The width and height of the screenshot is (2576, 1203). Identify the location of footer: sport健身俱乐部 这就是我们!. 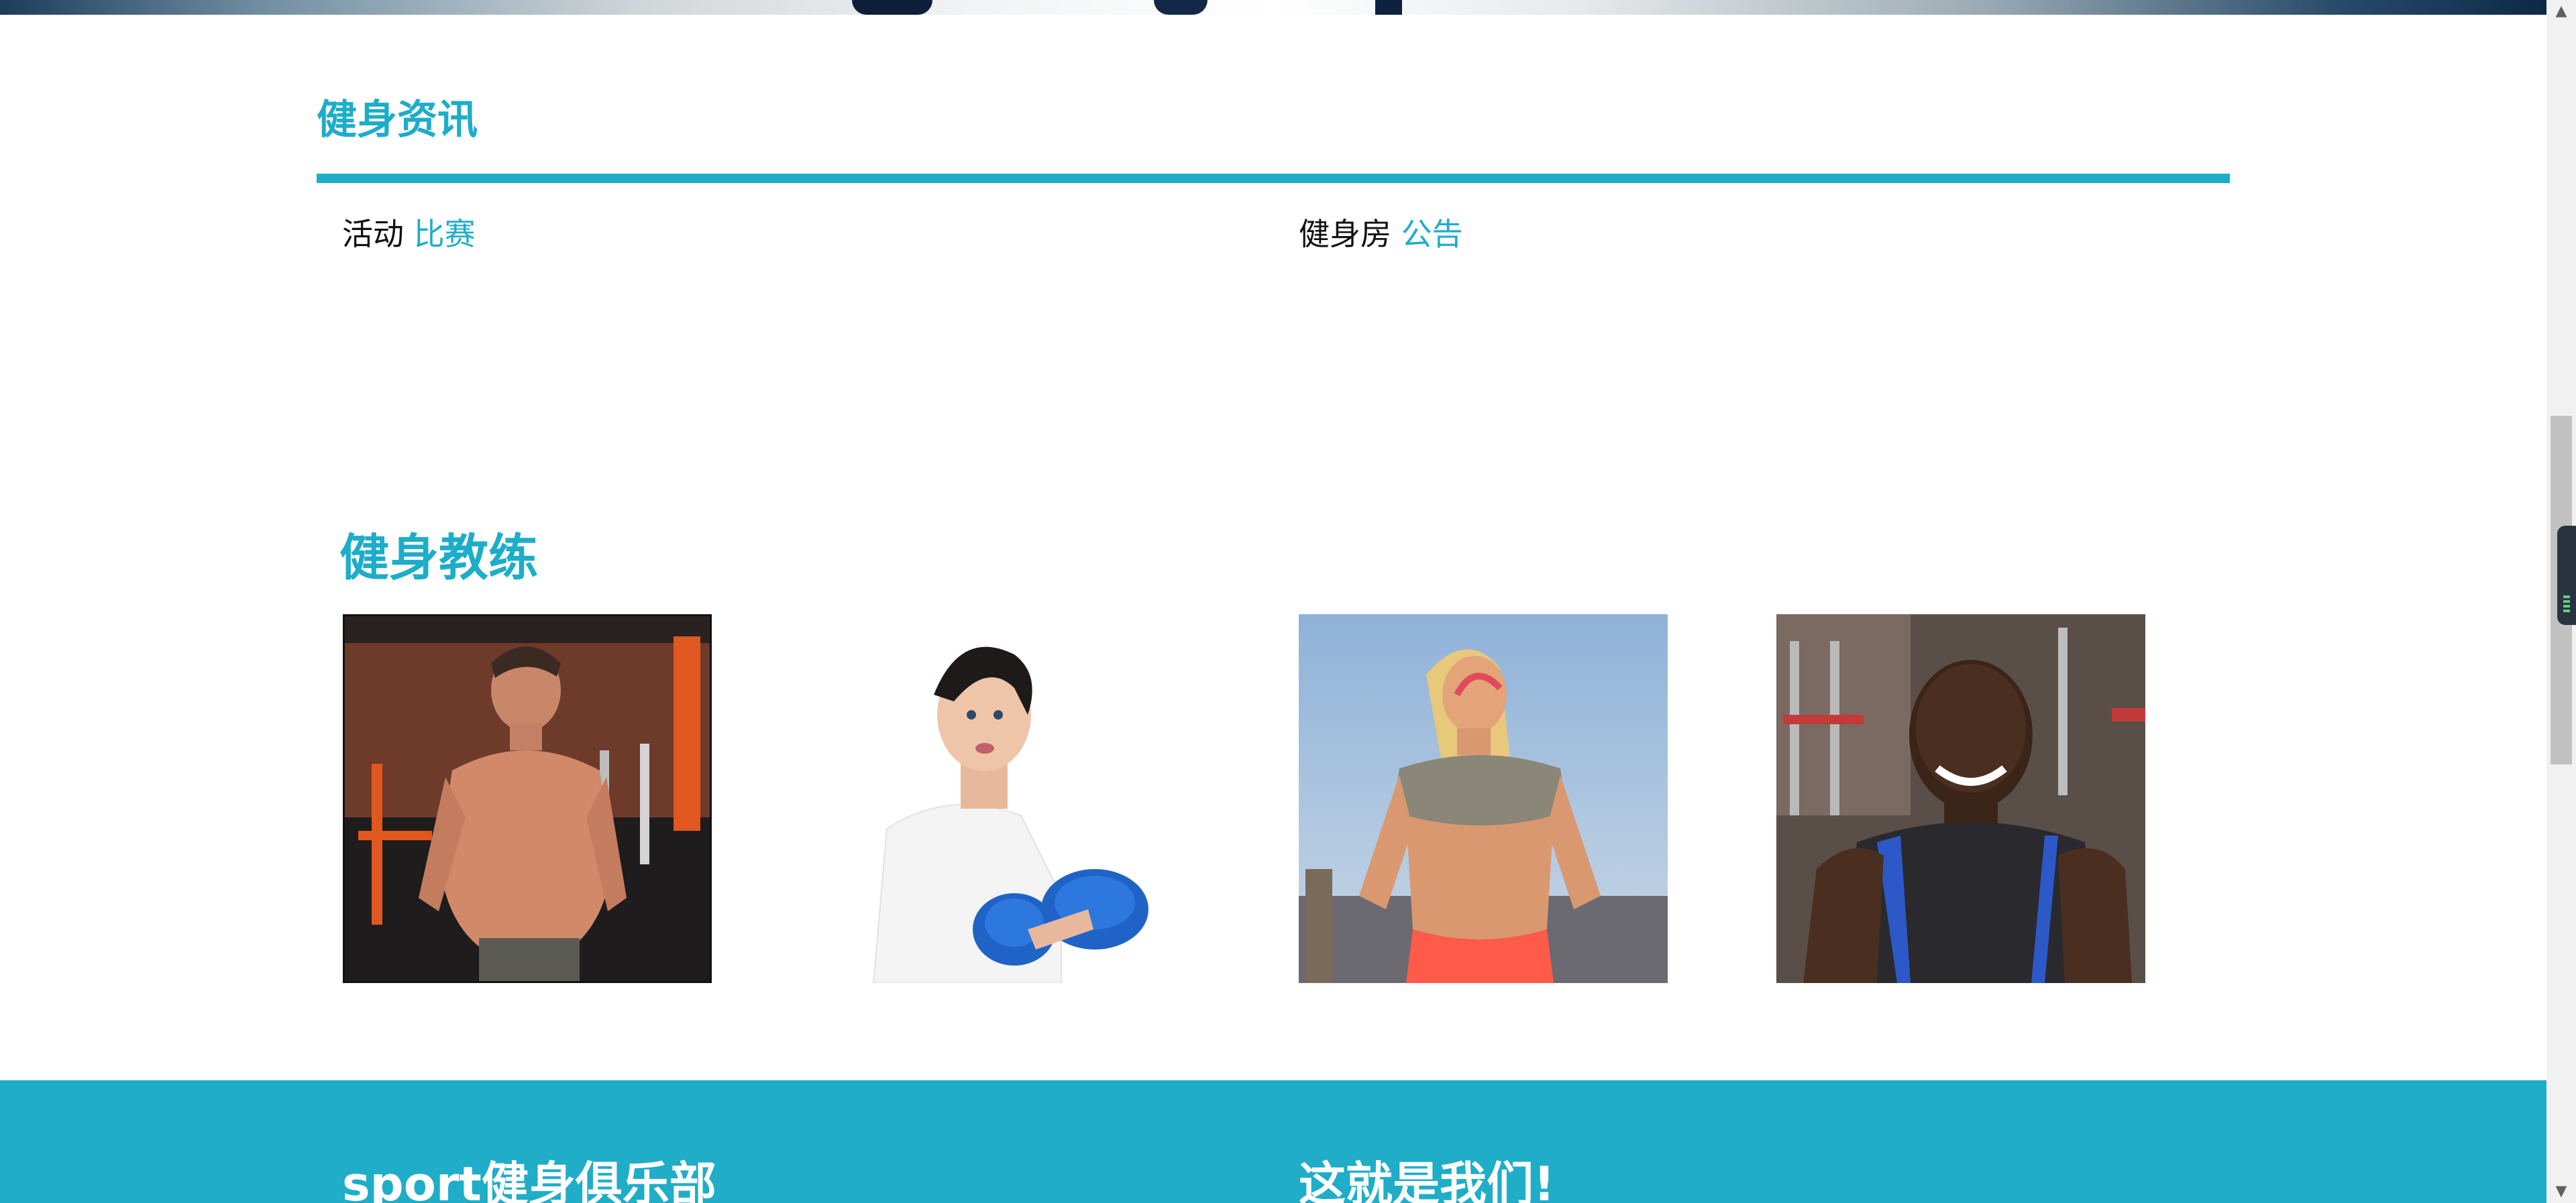
(1273, 1141).